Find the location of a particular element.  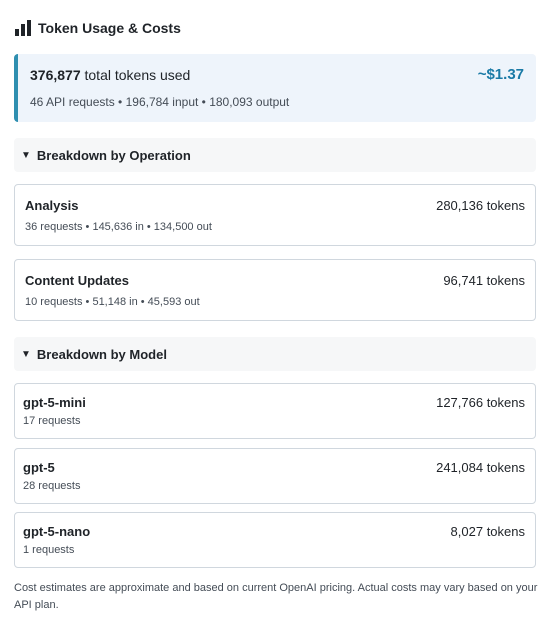

model-name: gpt-5 is located at coordinates (39, 467).